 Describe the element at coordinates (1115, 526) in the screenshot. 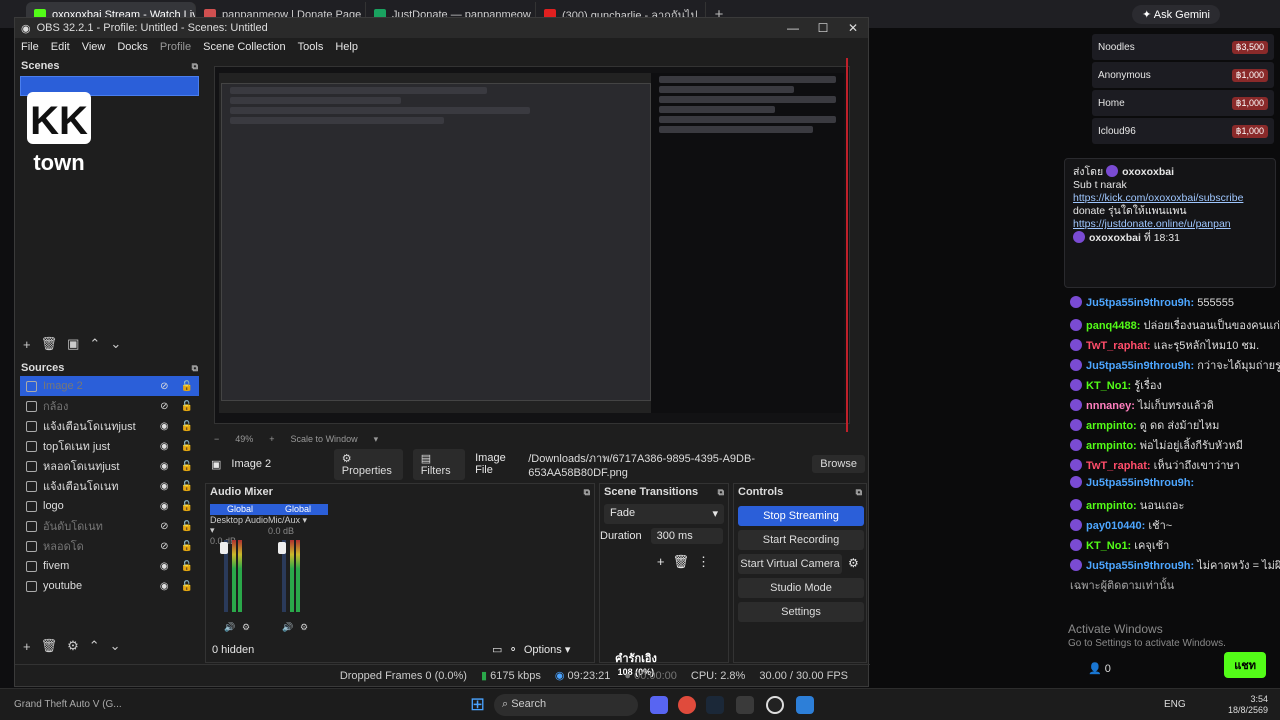

I see `chat-username: pay010440:` at that location.